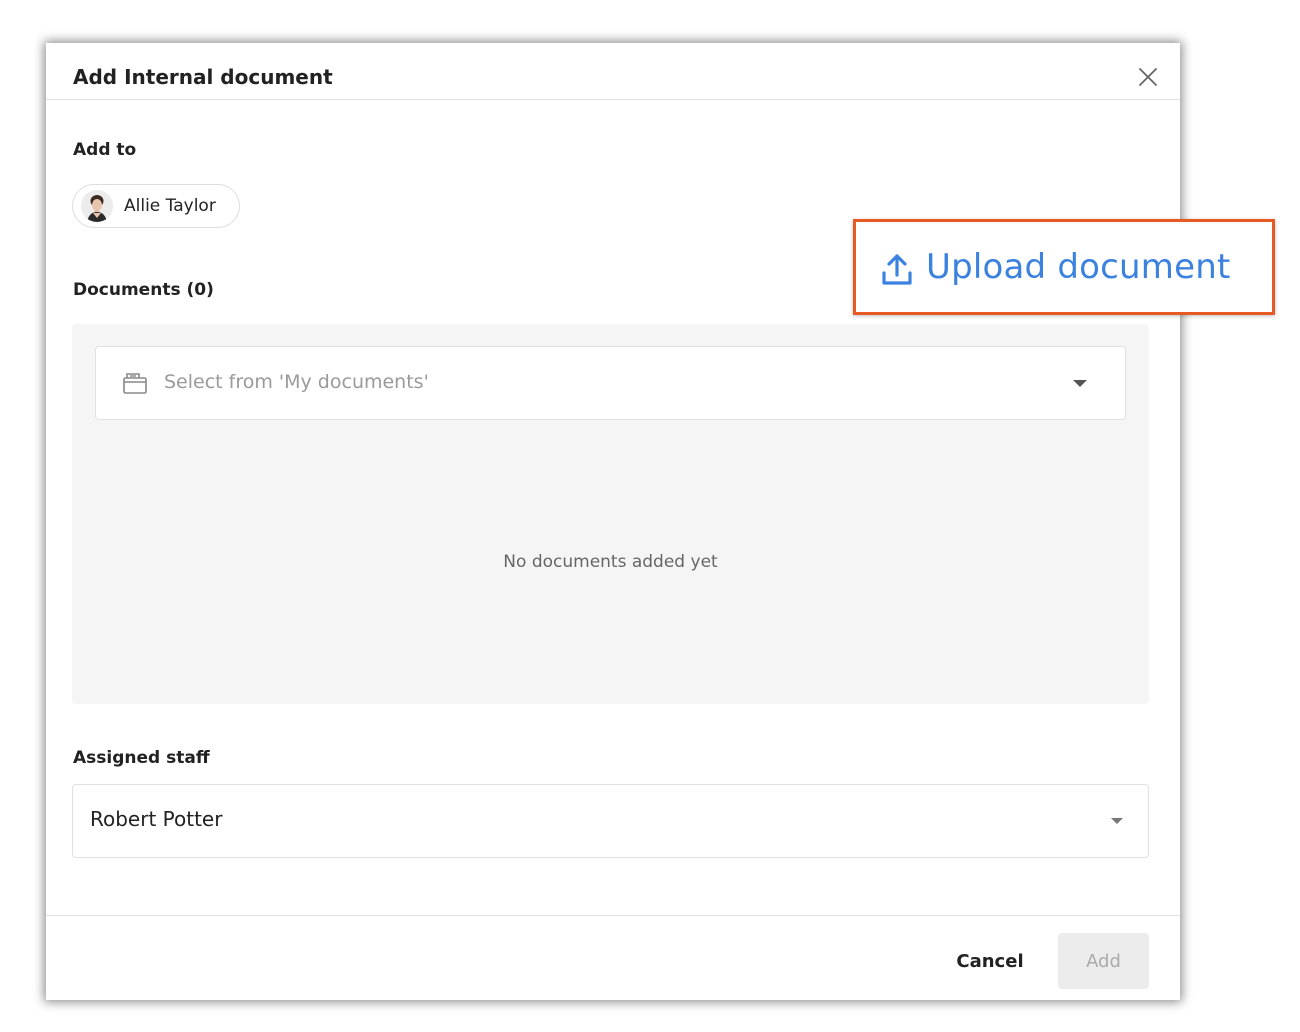 The width and height of the screenshot is (1300, 1032). Describe the element at coordinates (141, 758) in the screenshot. I see `assigned-staff-label: Assigned staff` at that location.